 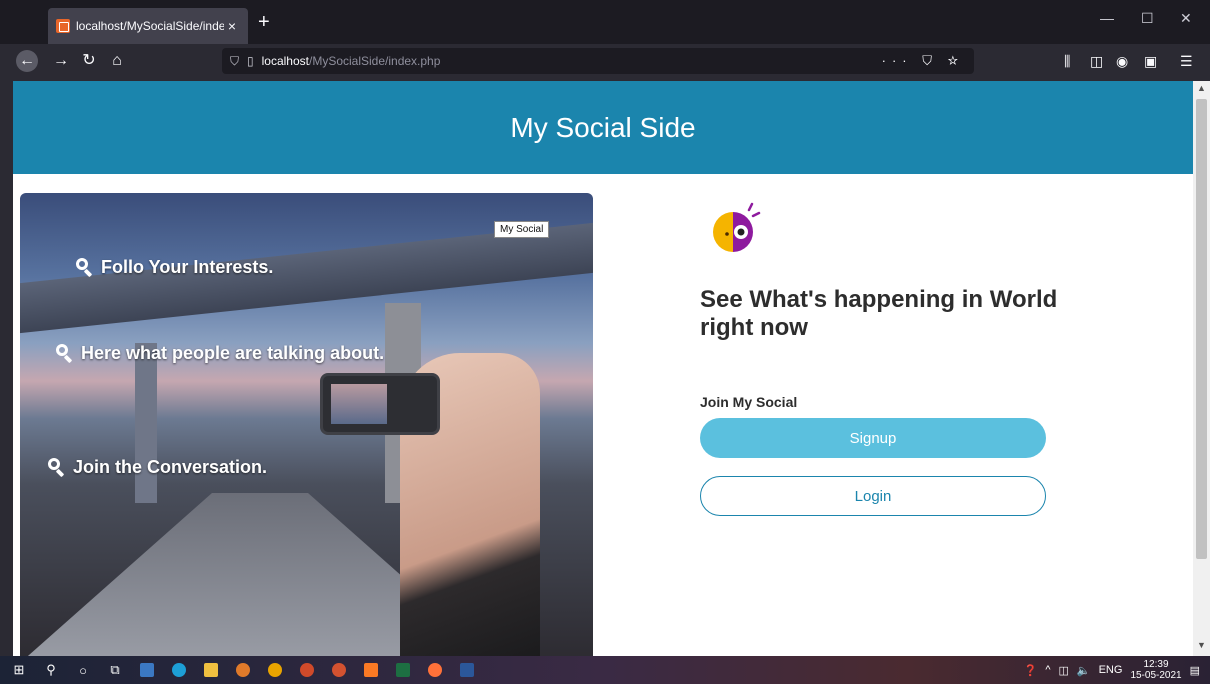 I want to click on menu-icon: ☰, so click(x=1186, y=61).